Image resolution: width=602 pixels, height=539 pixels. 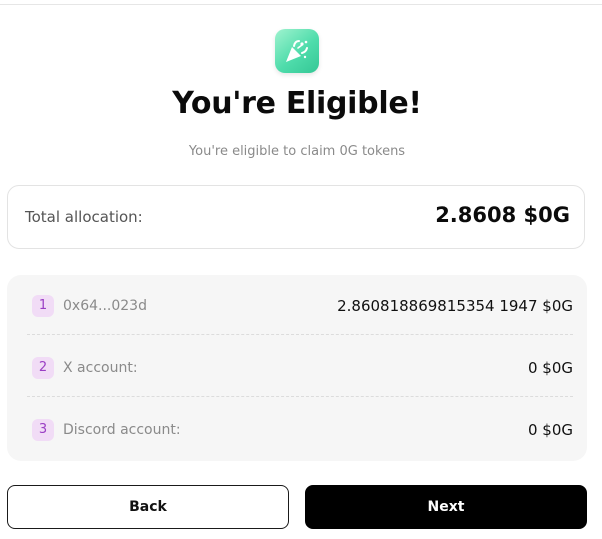 I want to click on page-subtitle: You're eligible to claim 0G tokens, so click(x=297, y=151).